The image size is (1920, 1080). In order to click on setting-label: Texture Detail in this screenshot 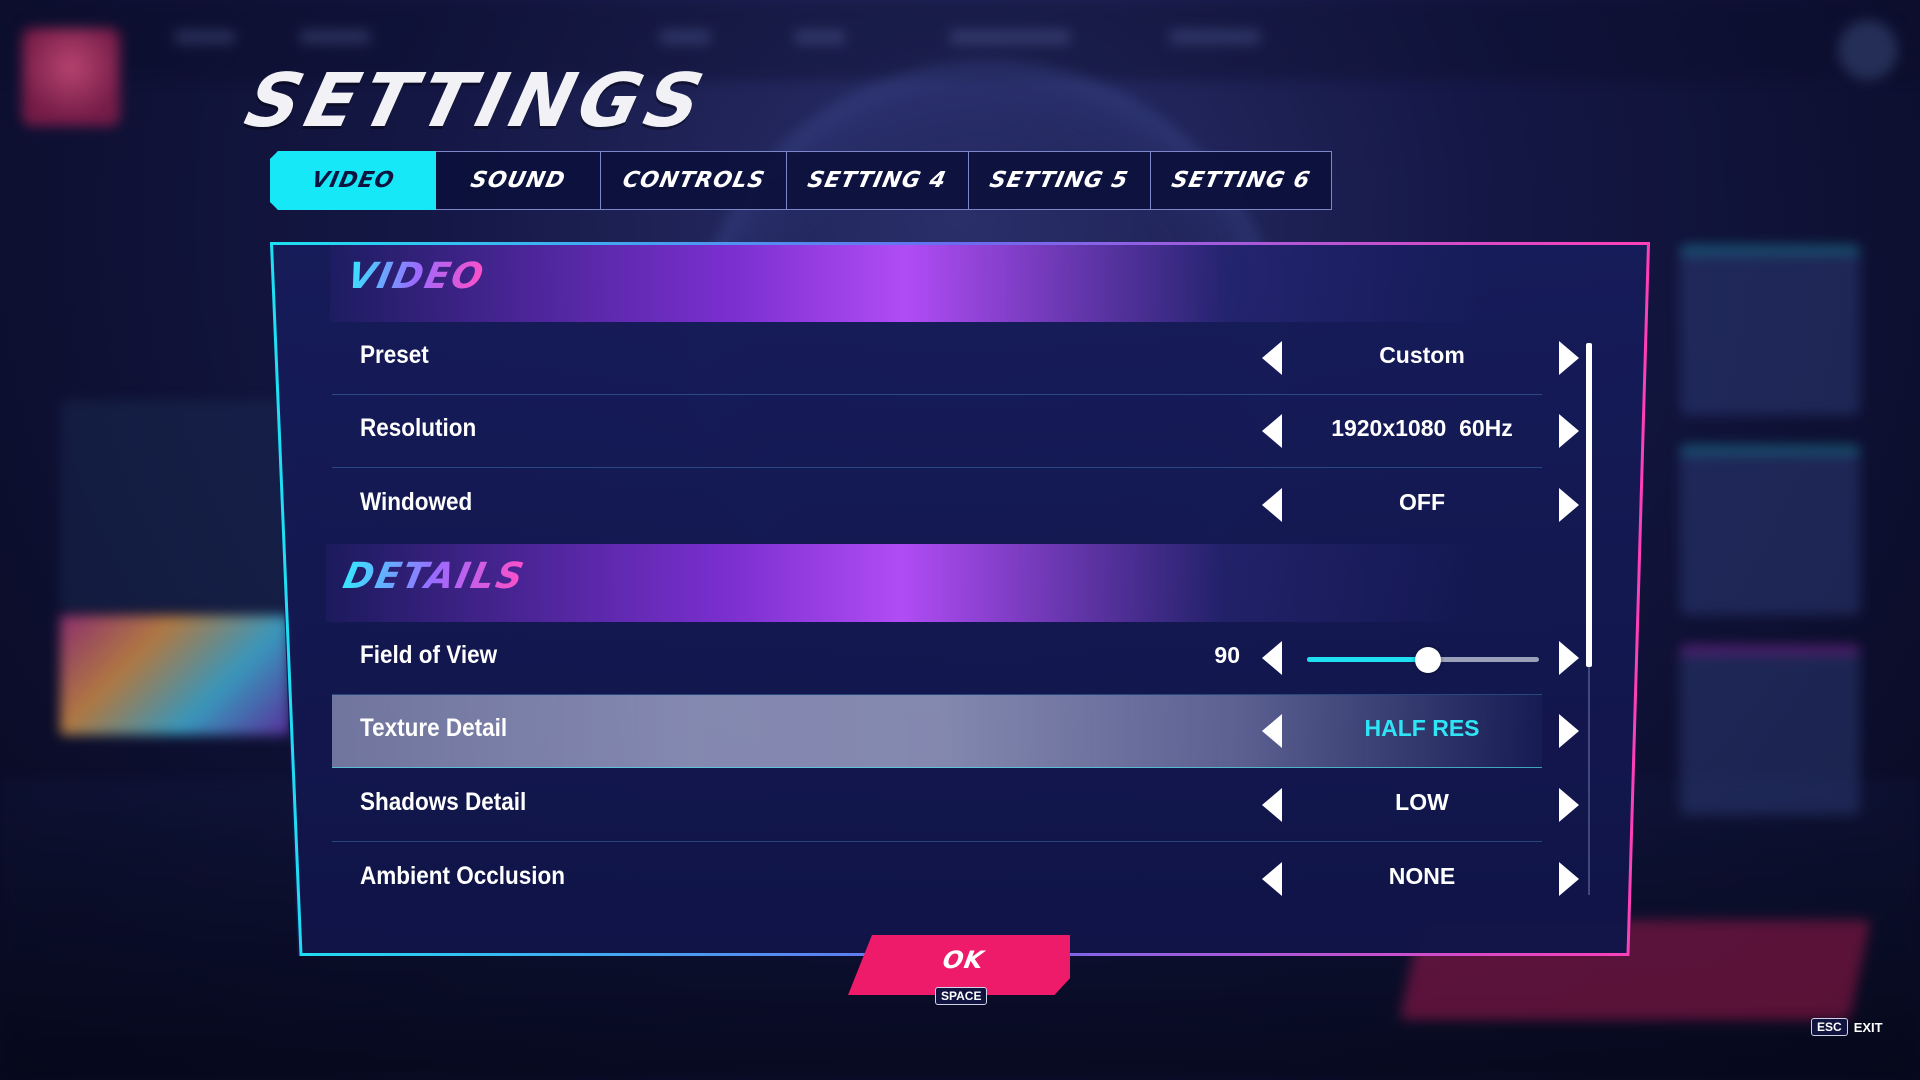, I will do `click(434, 728)`.